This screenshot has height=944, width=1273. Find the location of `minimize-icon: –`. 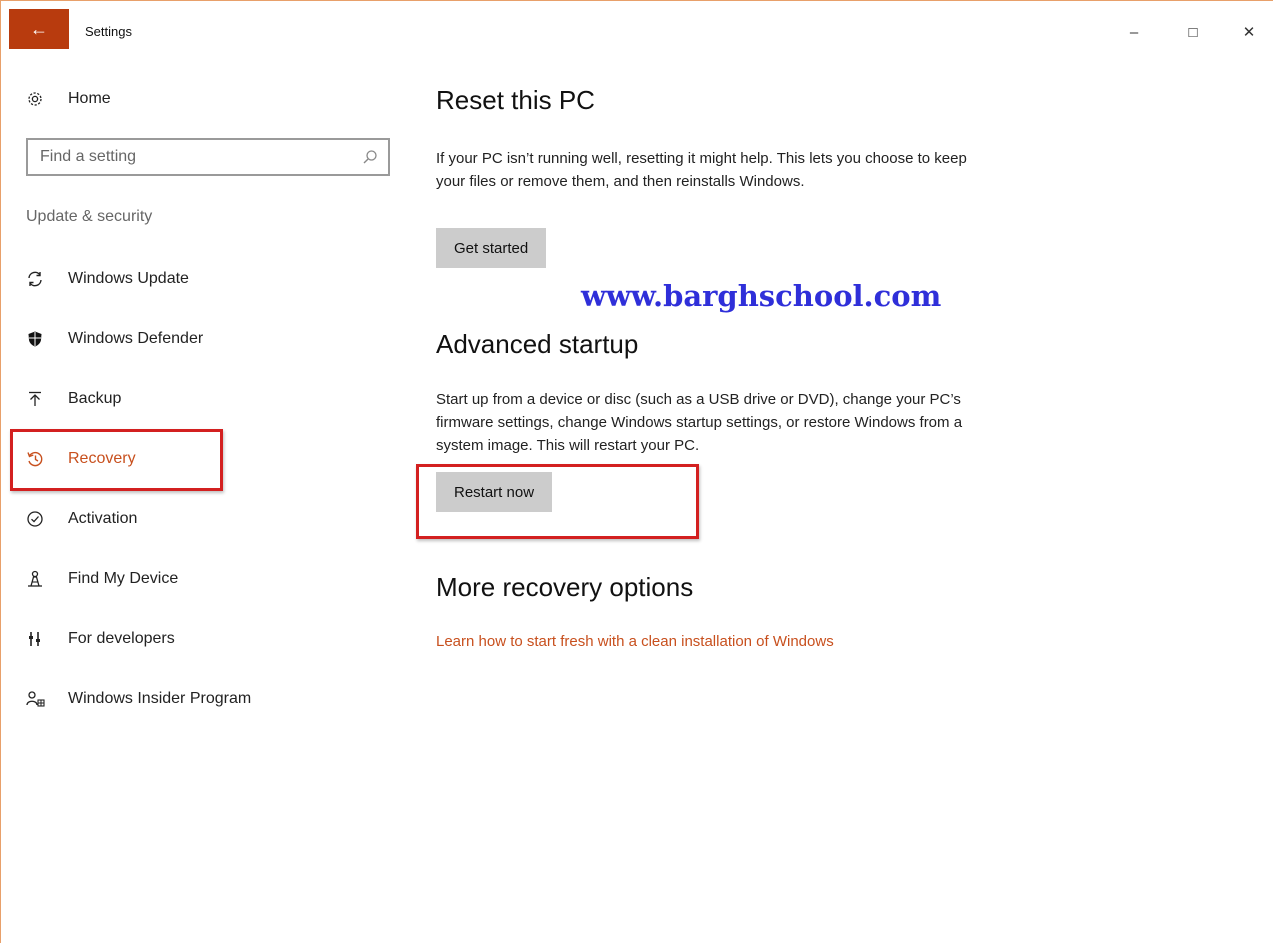

minimize-icon: – is located at coordinates (1134, 32).